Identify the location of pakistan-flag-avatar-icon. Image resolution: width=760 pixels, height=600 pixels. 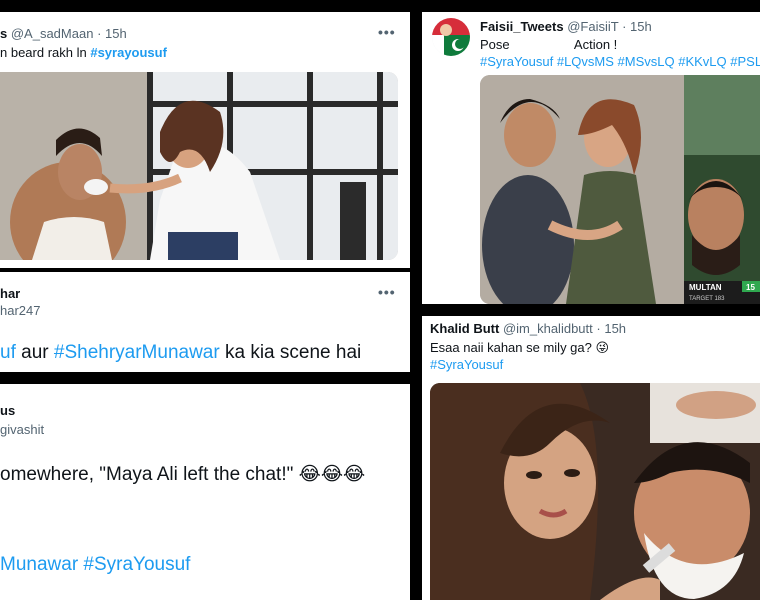
(451, 37).